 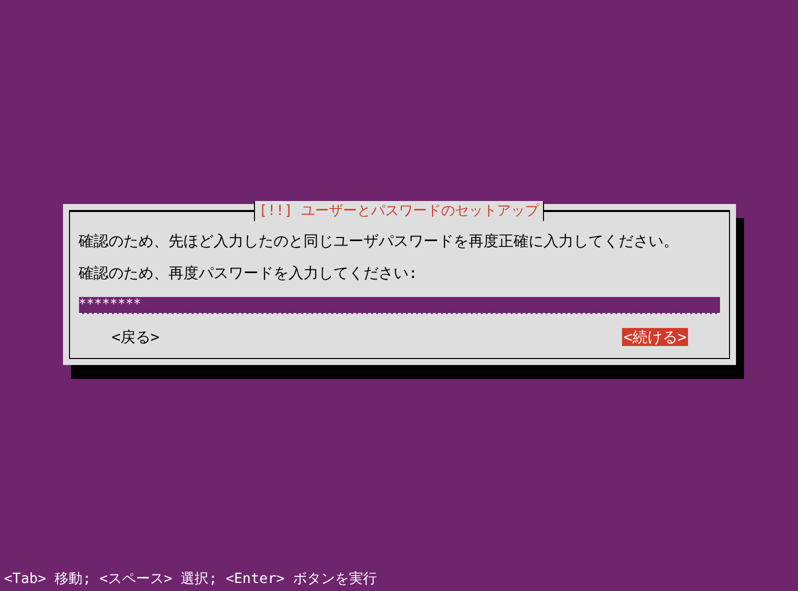 What do you see at coordinates (655, 337) in the screenshot?
I see `dialog-button: <続ける>` at bounding box center [655, 337].